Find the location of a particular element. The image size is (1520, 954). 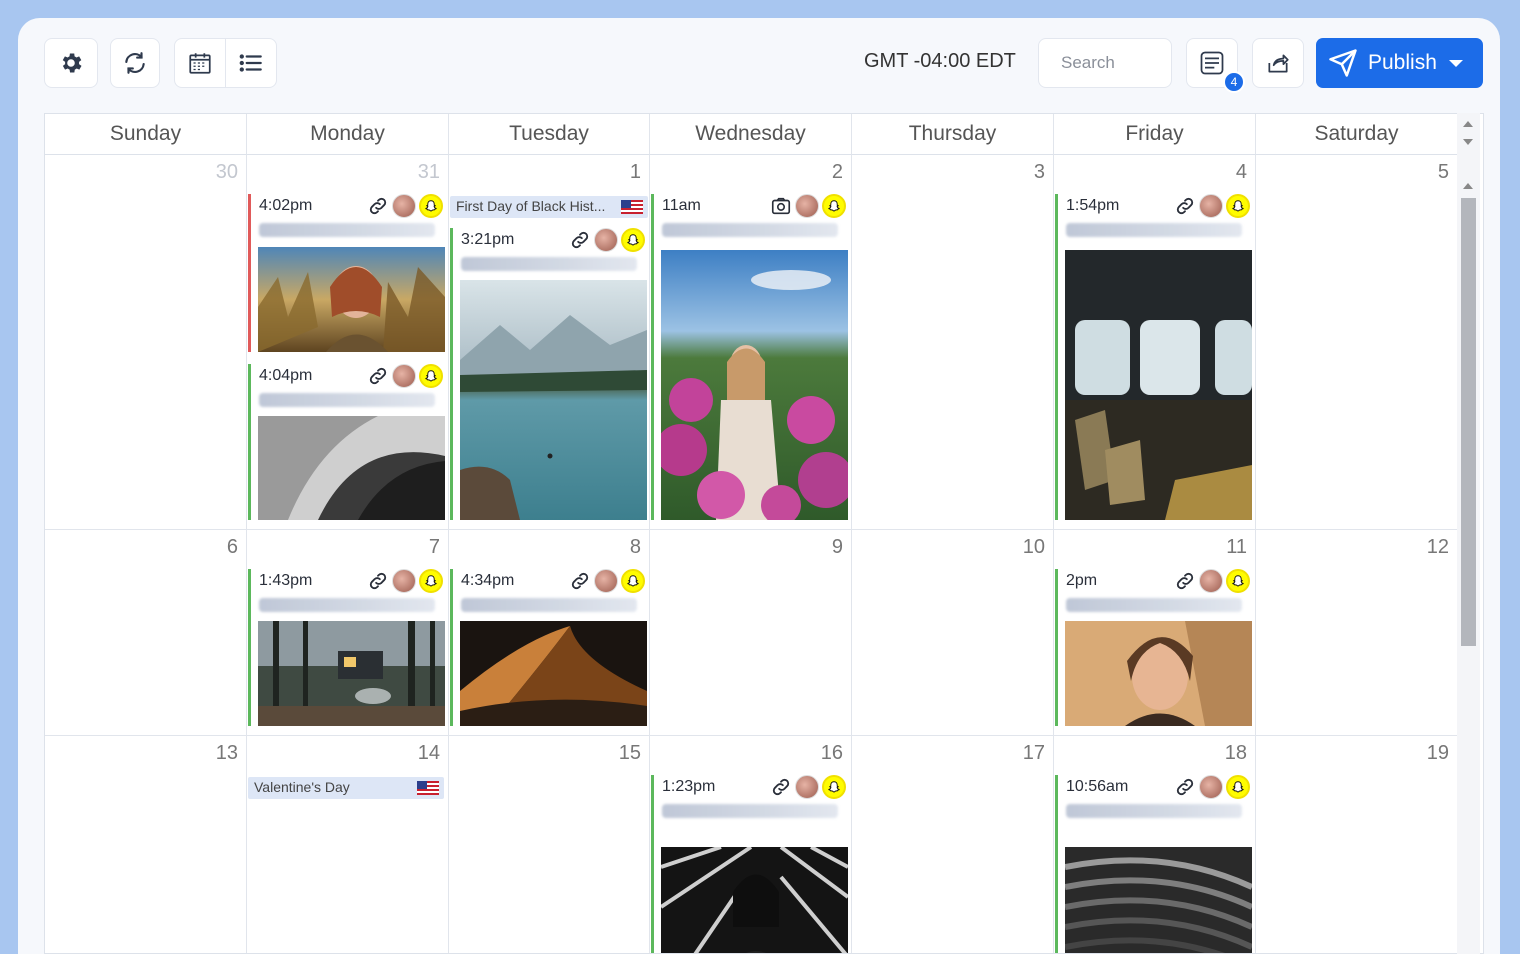

list-view-icon is located at coordinates (250, 63).